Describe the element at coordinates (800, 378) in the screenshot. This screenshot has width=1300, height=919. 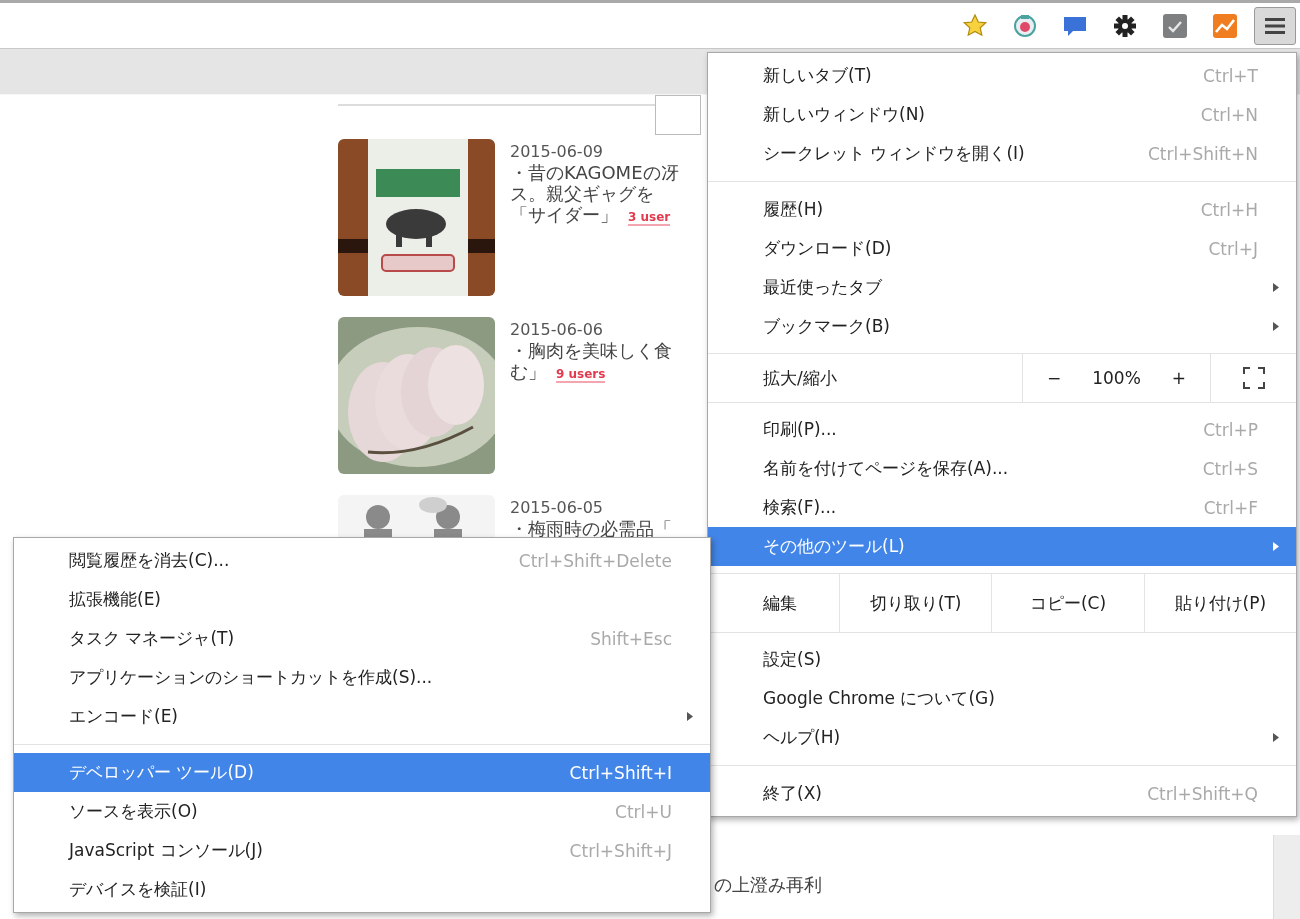
I see `zoom-label: 拡大/縮小` at that location.